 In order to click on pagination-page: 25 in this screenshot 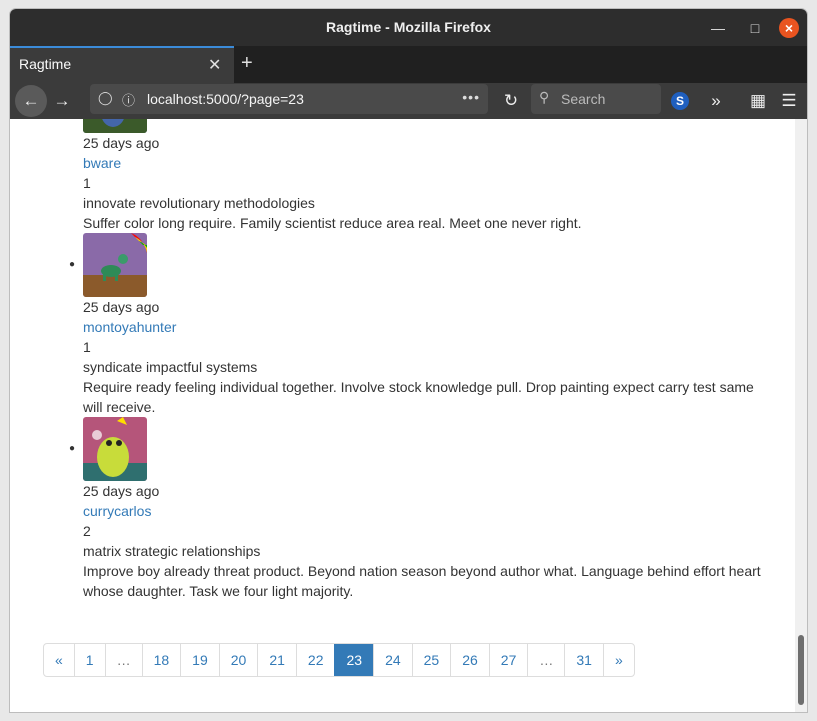, I will do `click(431, 660)`.